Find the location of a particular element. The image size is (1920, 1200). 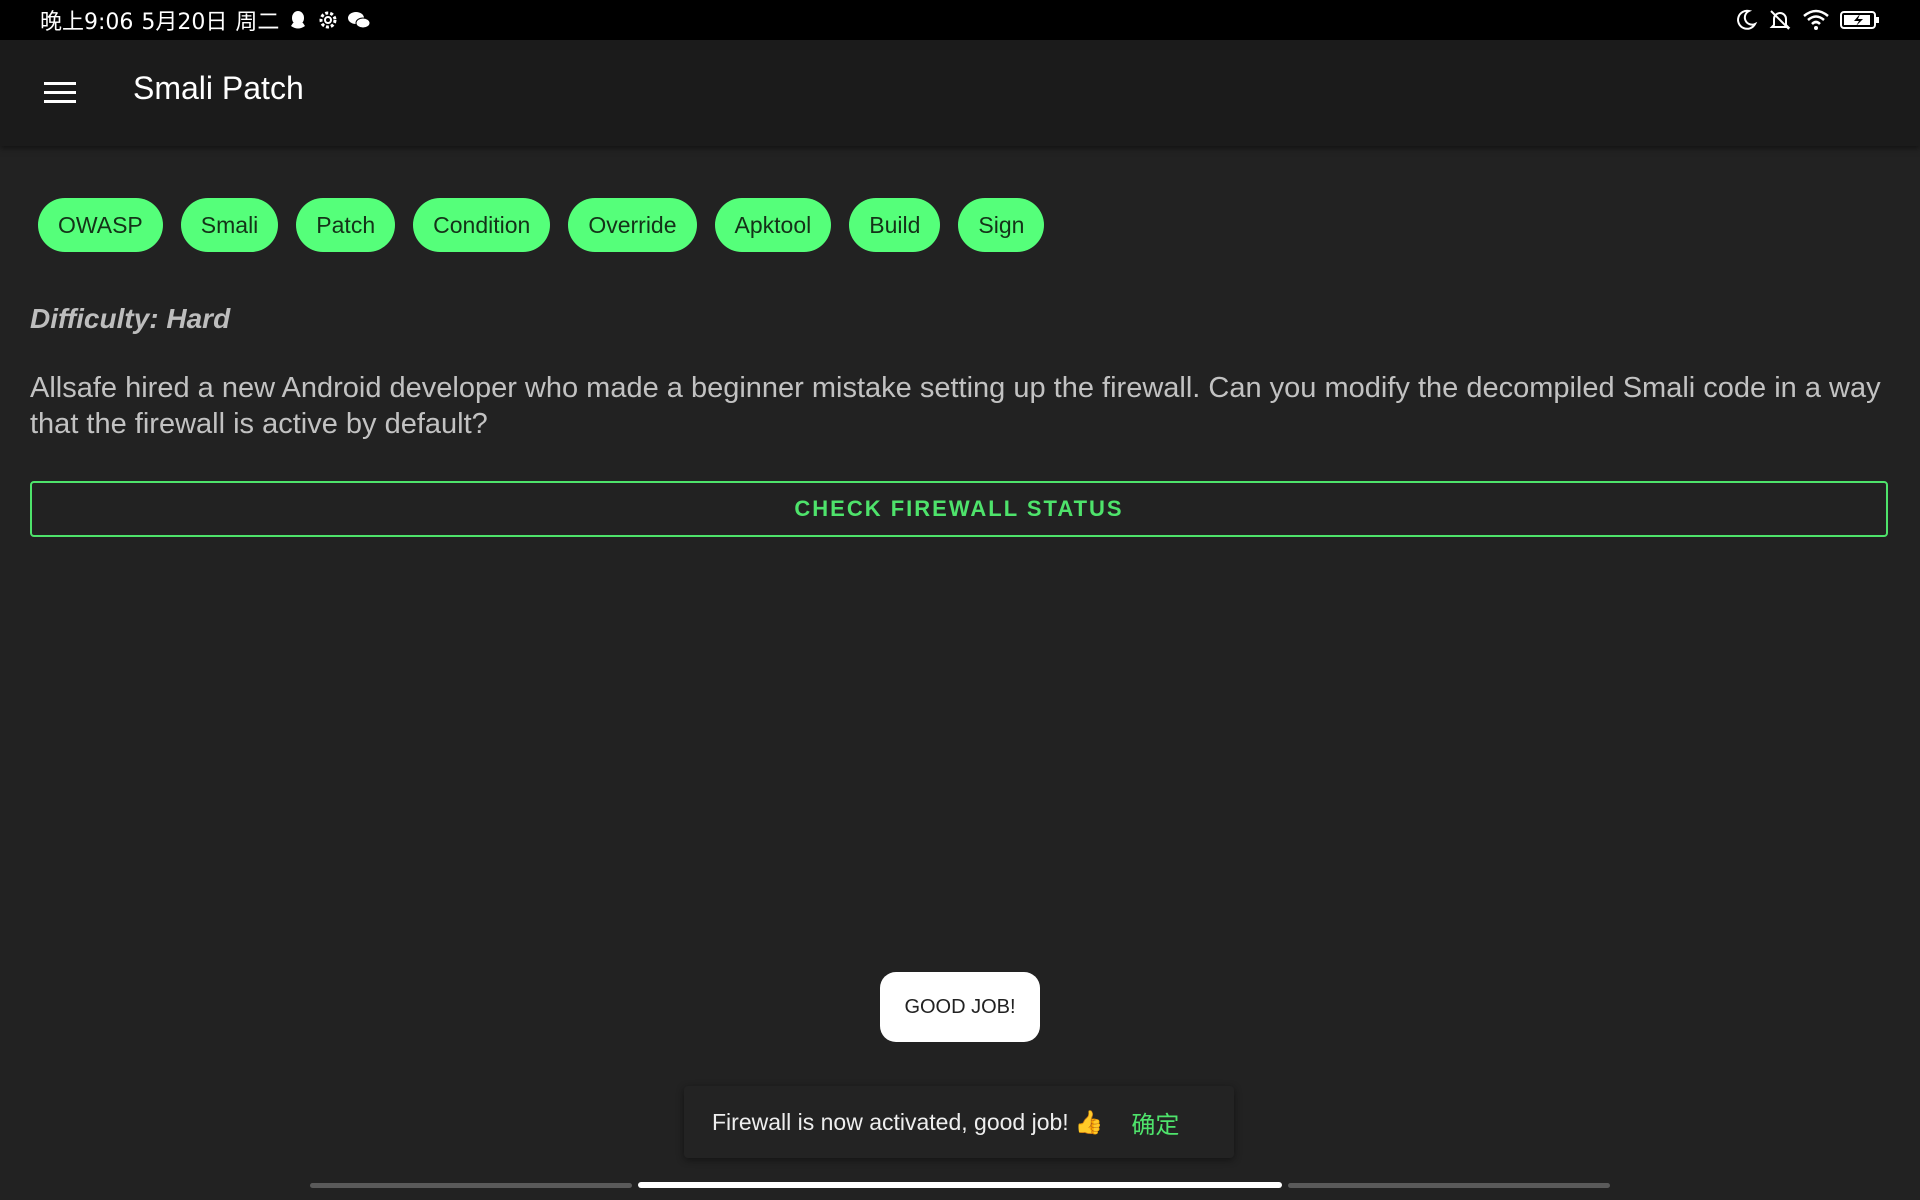

qq-icon is located at coordinates (298, 20).